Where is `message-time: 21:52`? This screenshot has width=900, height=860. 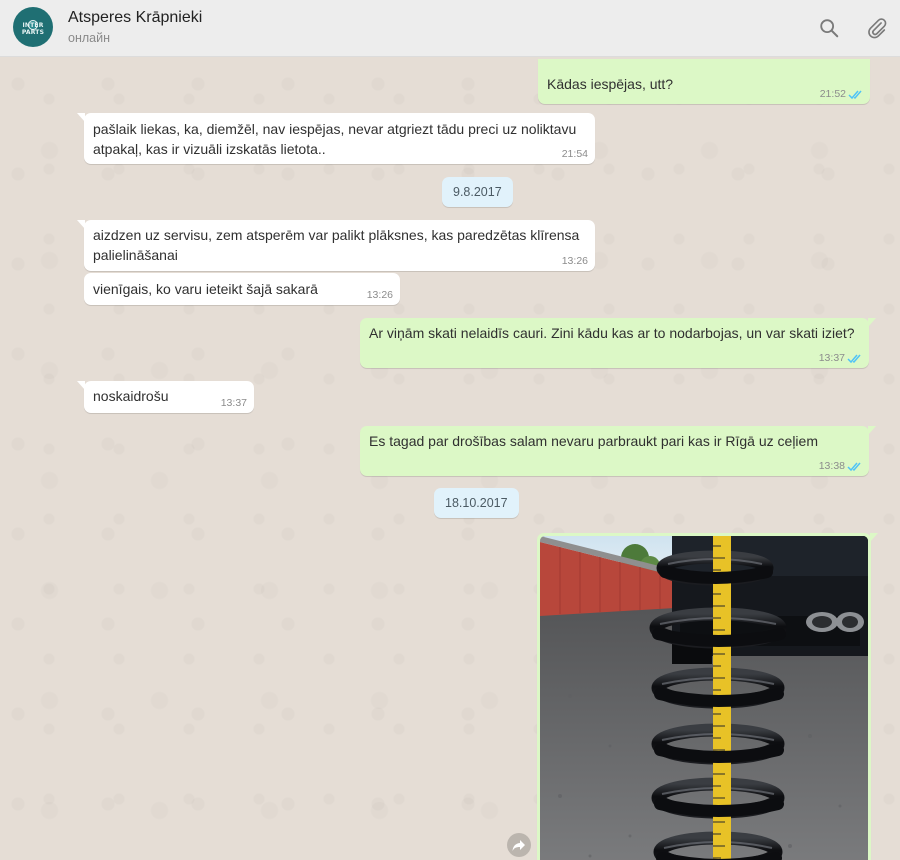
message-time: 21:52 is located at coordinates (832, 94).